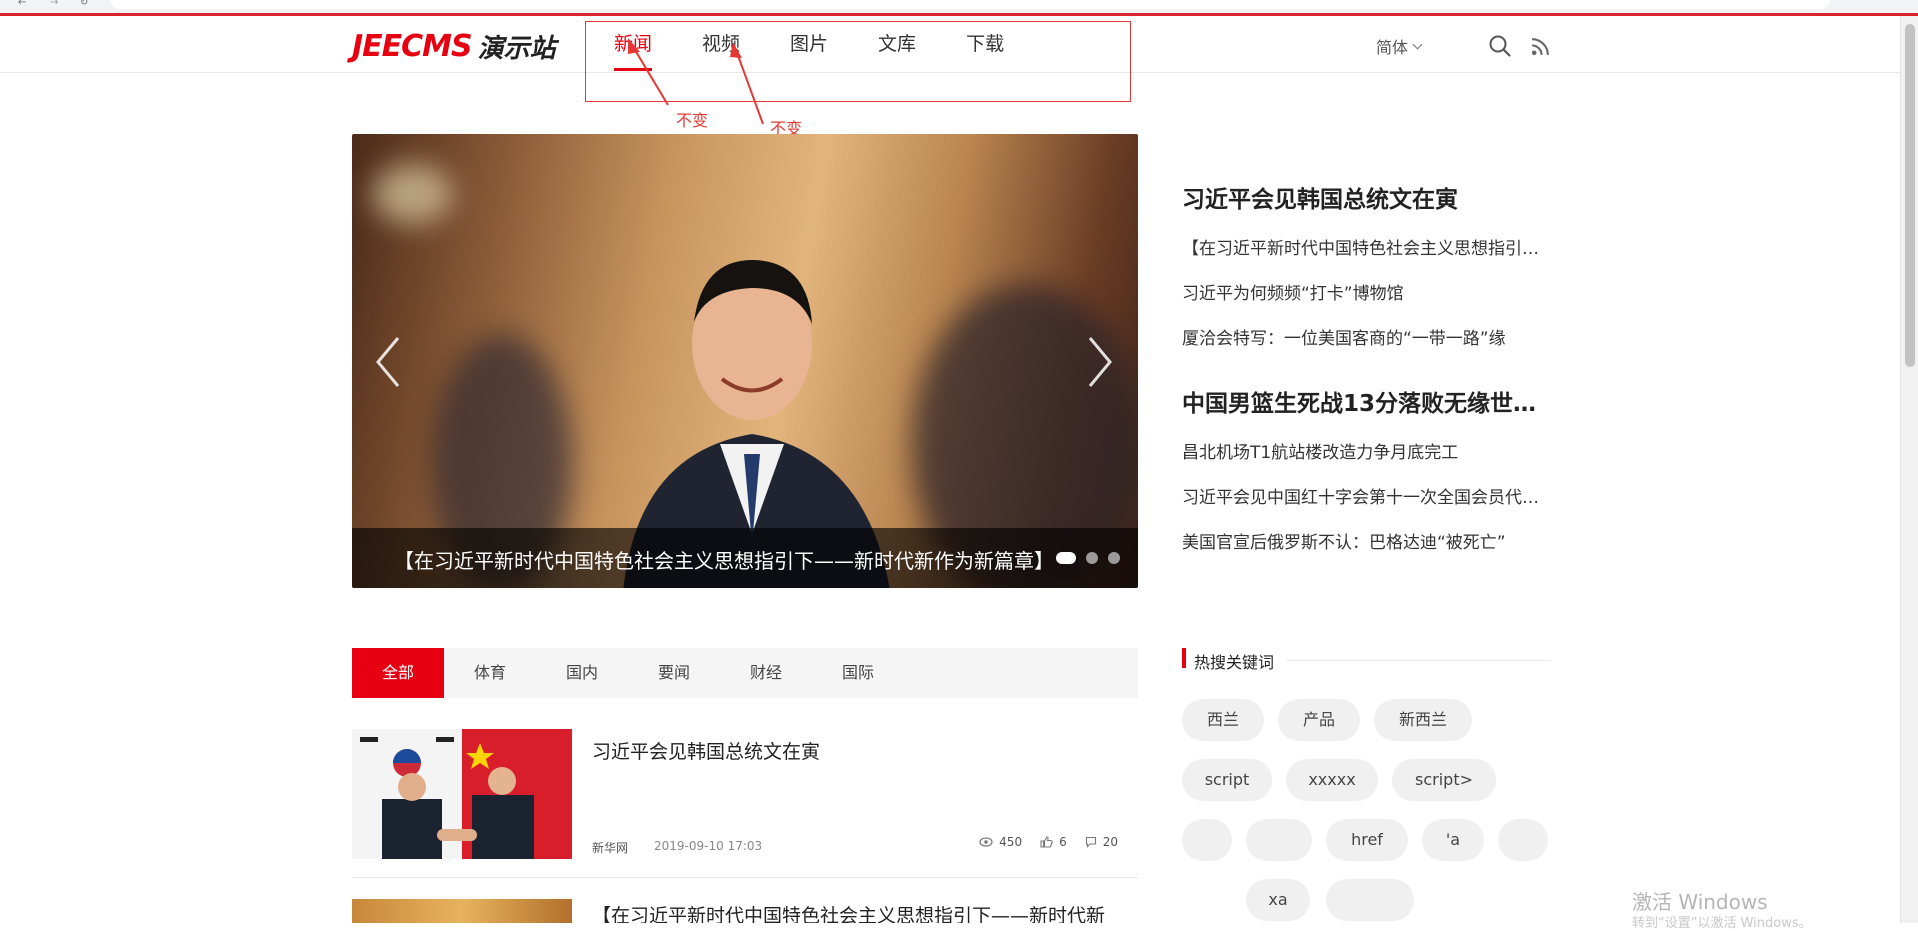 The height and width of the screenshot is (931, 1918). I want to click on section-rule, so click(1418, 660).